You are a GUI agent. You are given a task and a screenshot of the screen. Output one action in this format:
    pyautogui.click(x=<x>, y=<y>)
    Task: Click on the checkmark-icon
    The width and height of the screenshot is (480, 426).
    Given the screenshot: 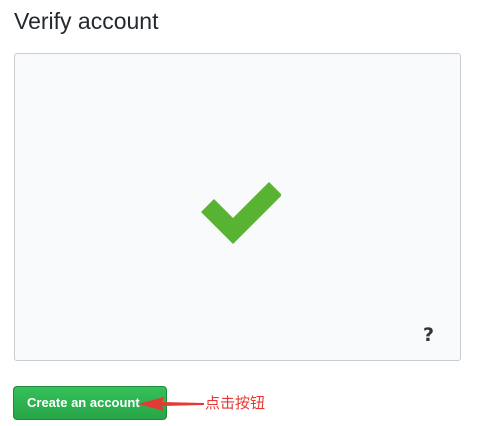 What is the action you would take?
    pyautogui.click(x=241, y=213)
    